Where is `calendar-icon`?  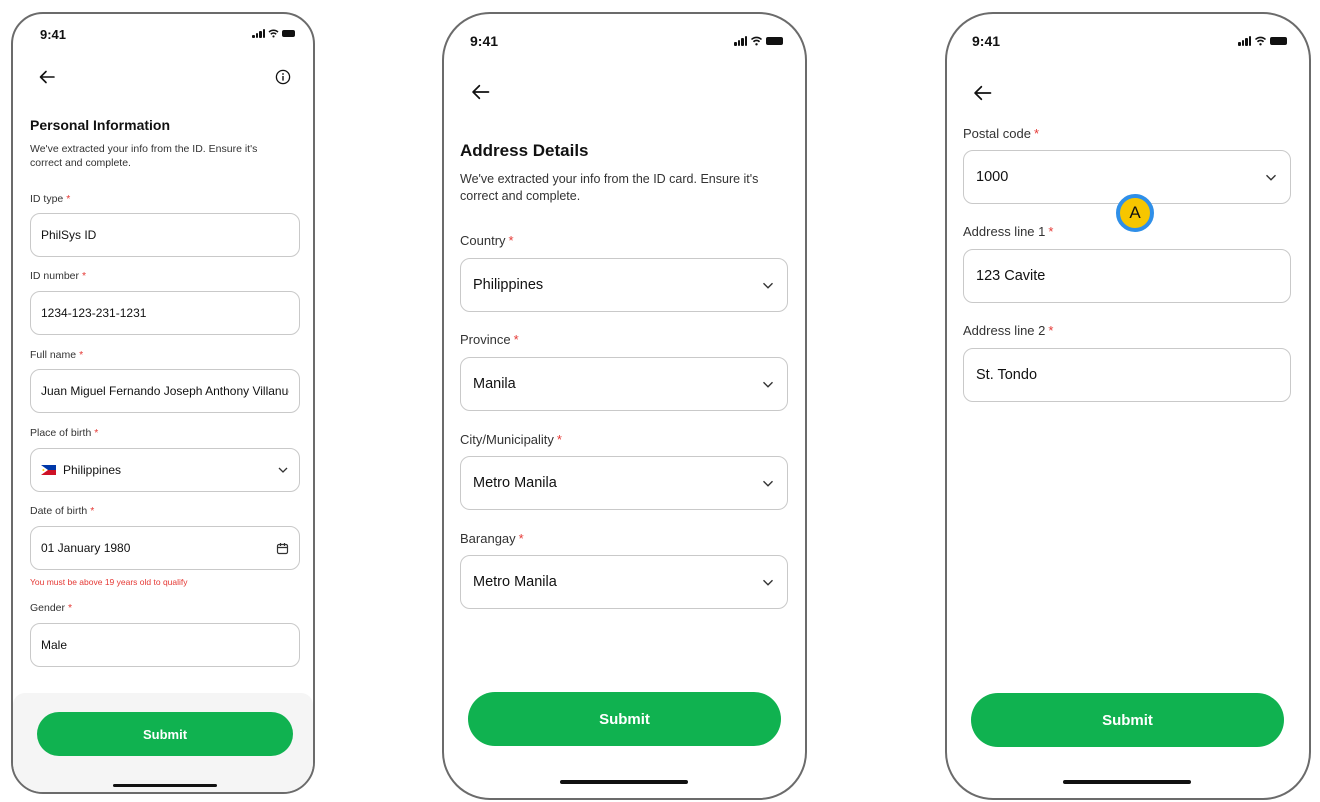
calendar-icon is located at coordinates (282, 548).